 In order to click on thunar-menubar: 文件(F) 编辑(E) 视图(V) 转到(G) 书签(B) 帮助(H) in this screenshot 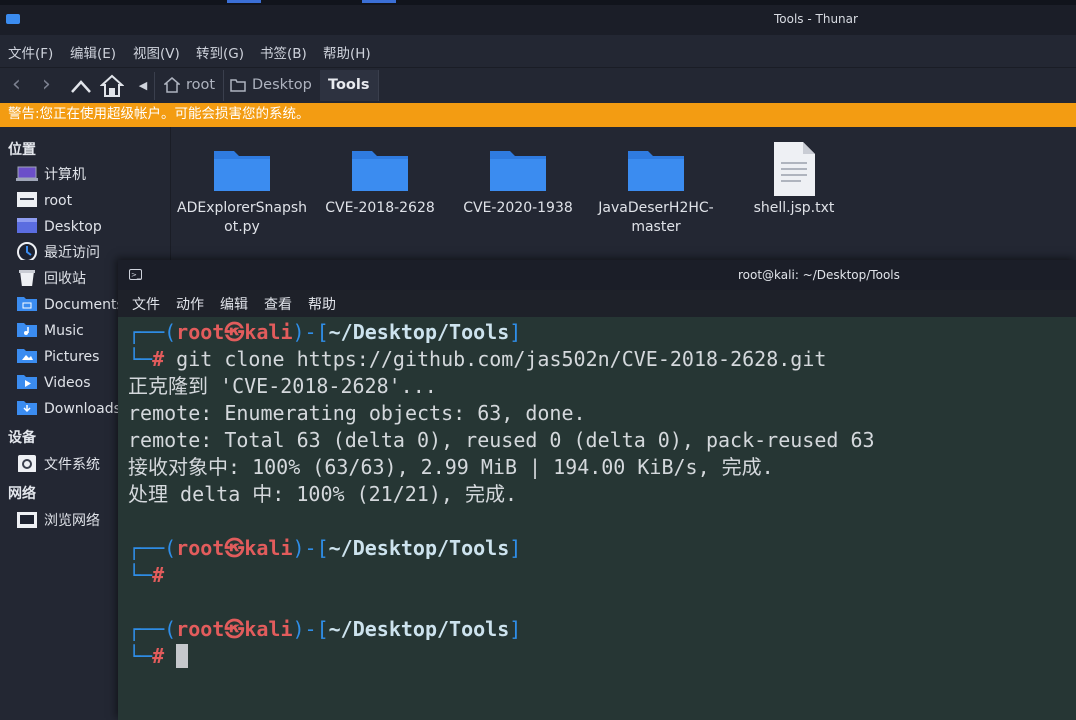, I will do `click(538, 51)`.